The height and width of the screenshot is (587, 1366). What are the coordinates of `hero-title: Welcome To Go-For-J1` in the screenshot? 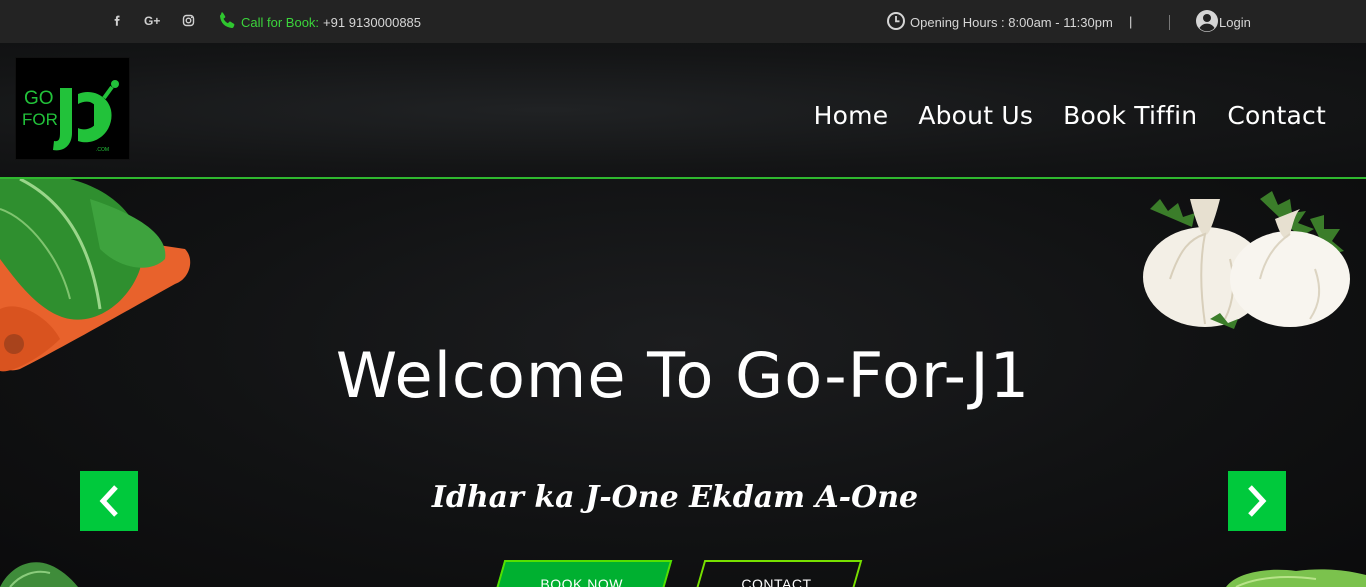 It's located at (683, 375).